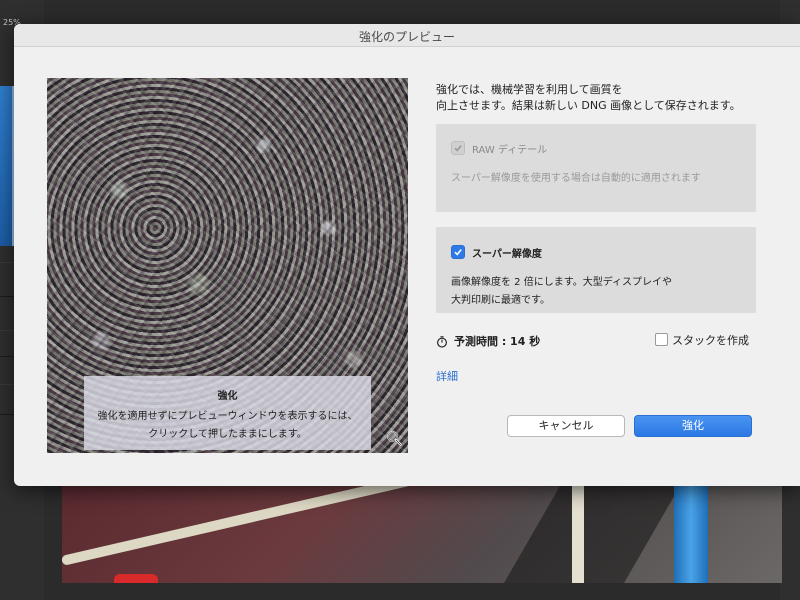 The image size is (800, 600). Describe the element at coordinates (507, 252) in the screenshot. I see `super-resolution-label: スーパー解像度` at that location.